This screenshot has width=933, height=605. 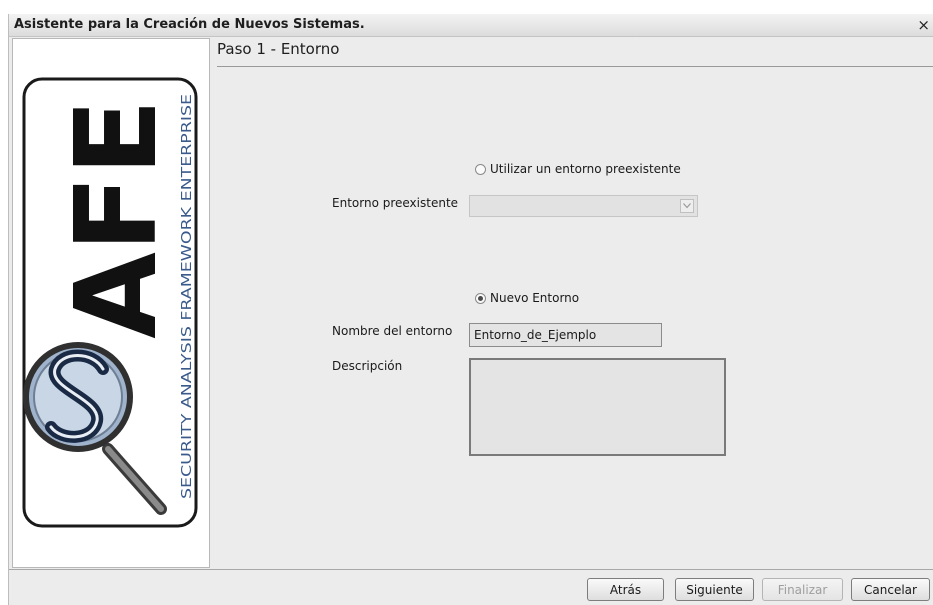 I want to click on radio-existing-environment: Utilizar un entorno preexistente, so click(x=578, y=169).